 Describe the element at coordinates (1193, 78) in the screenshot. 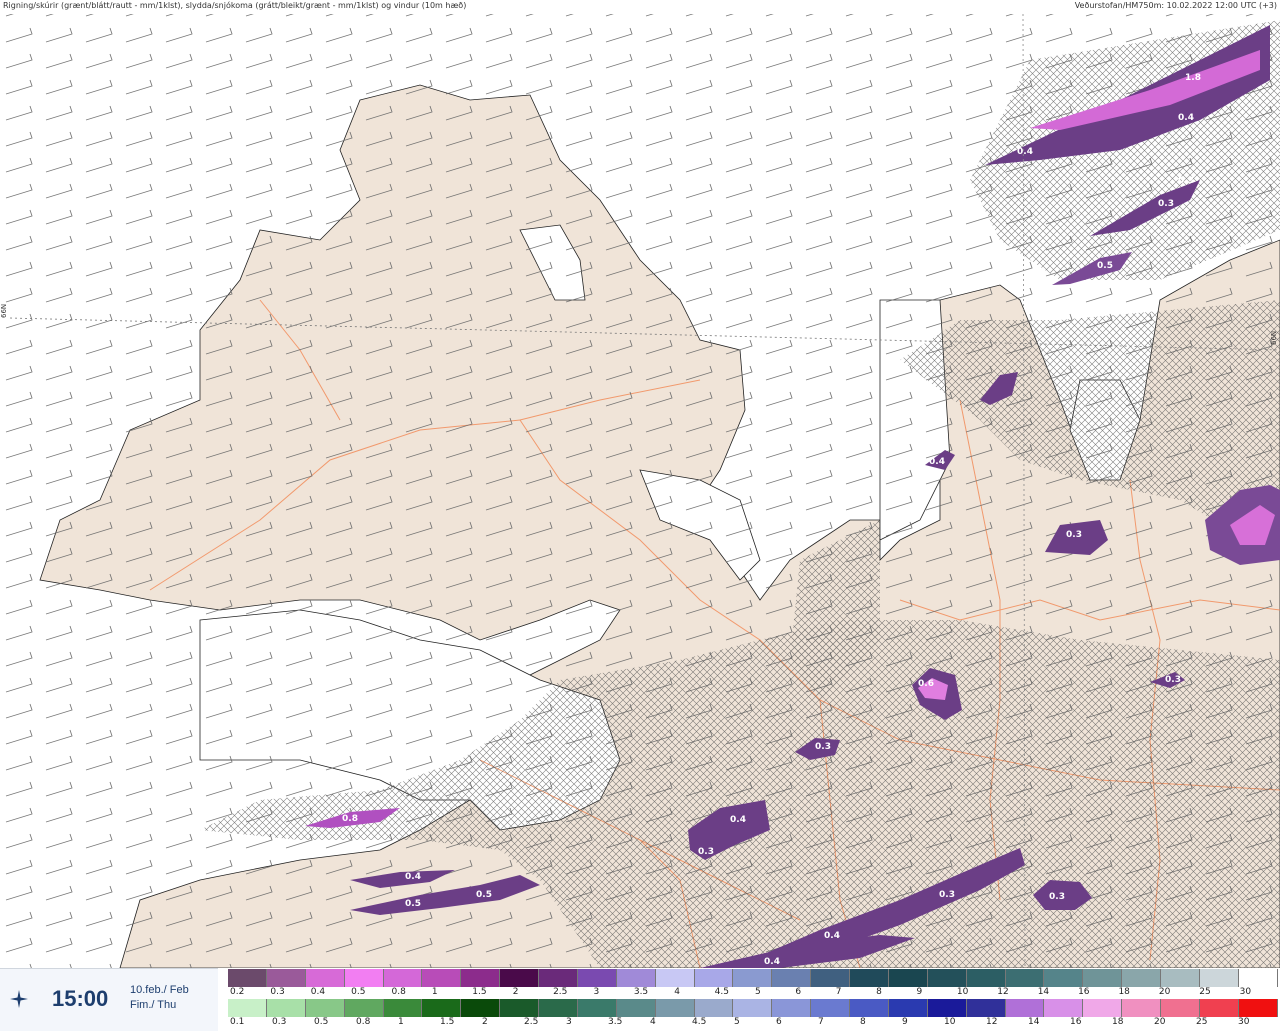

I see `precip-label: 1.8` at that location.